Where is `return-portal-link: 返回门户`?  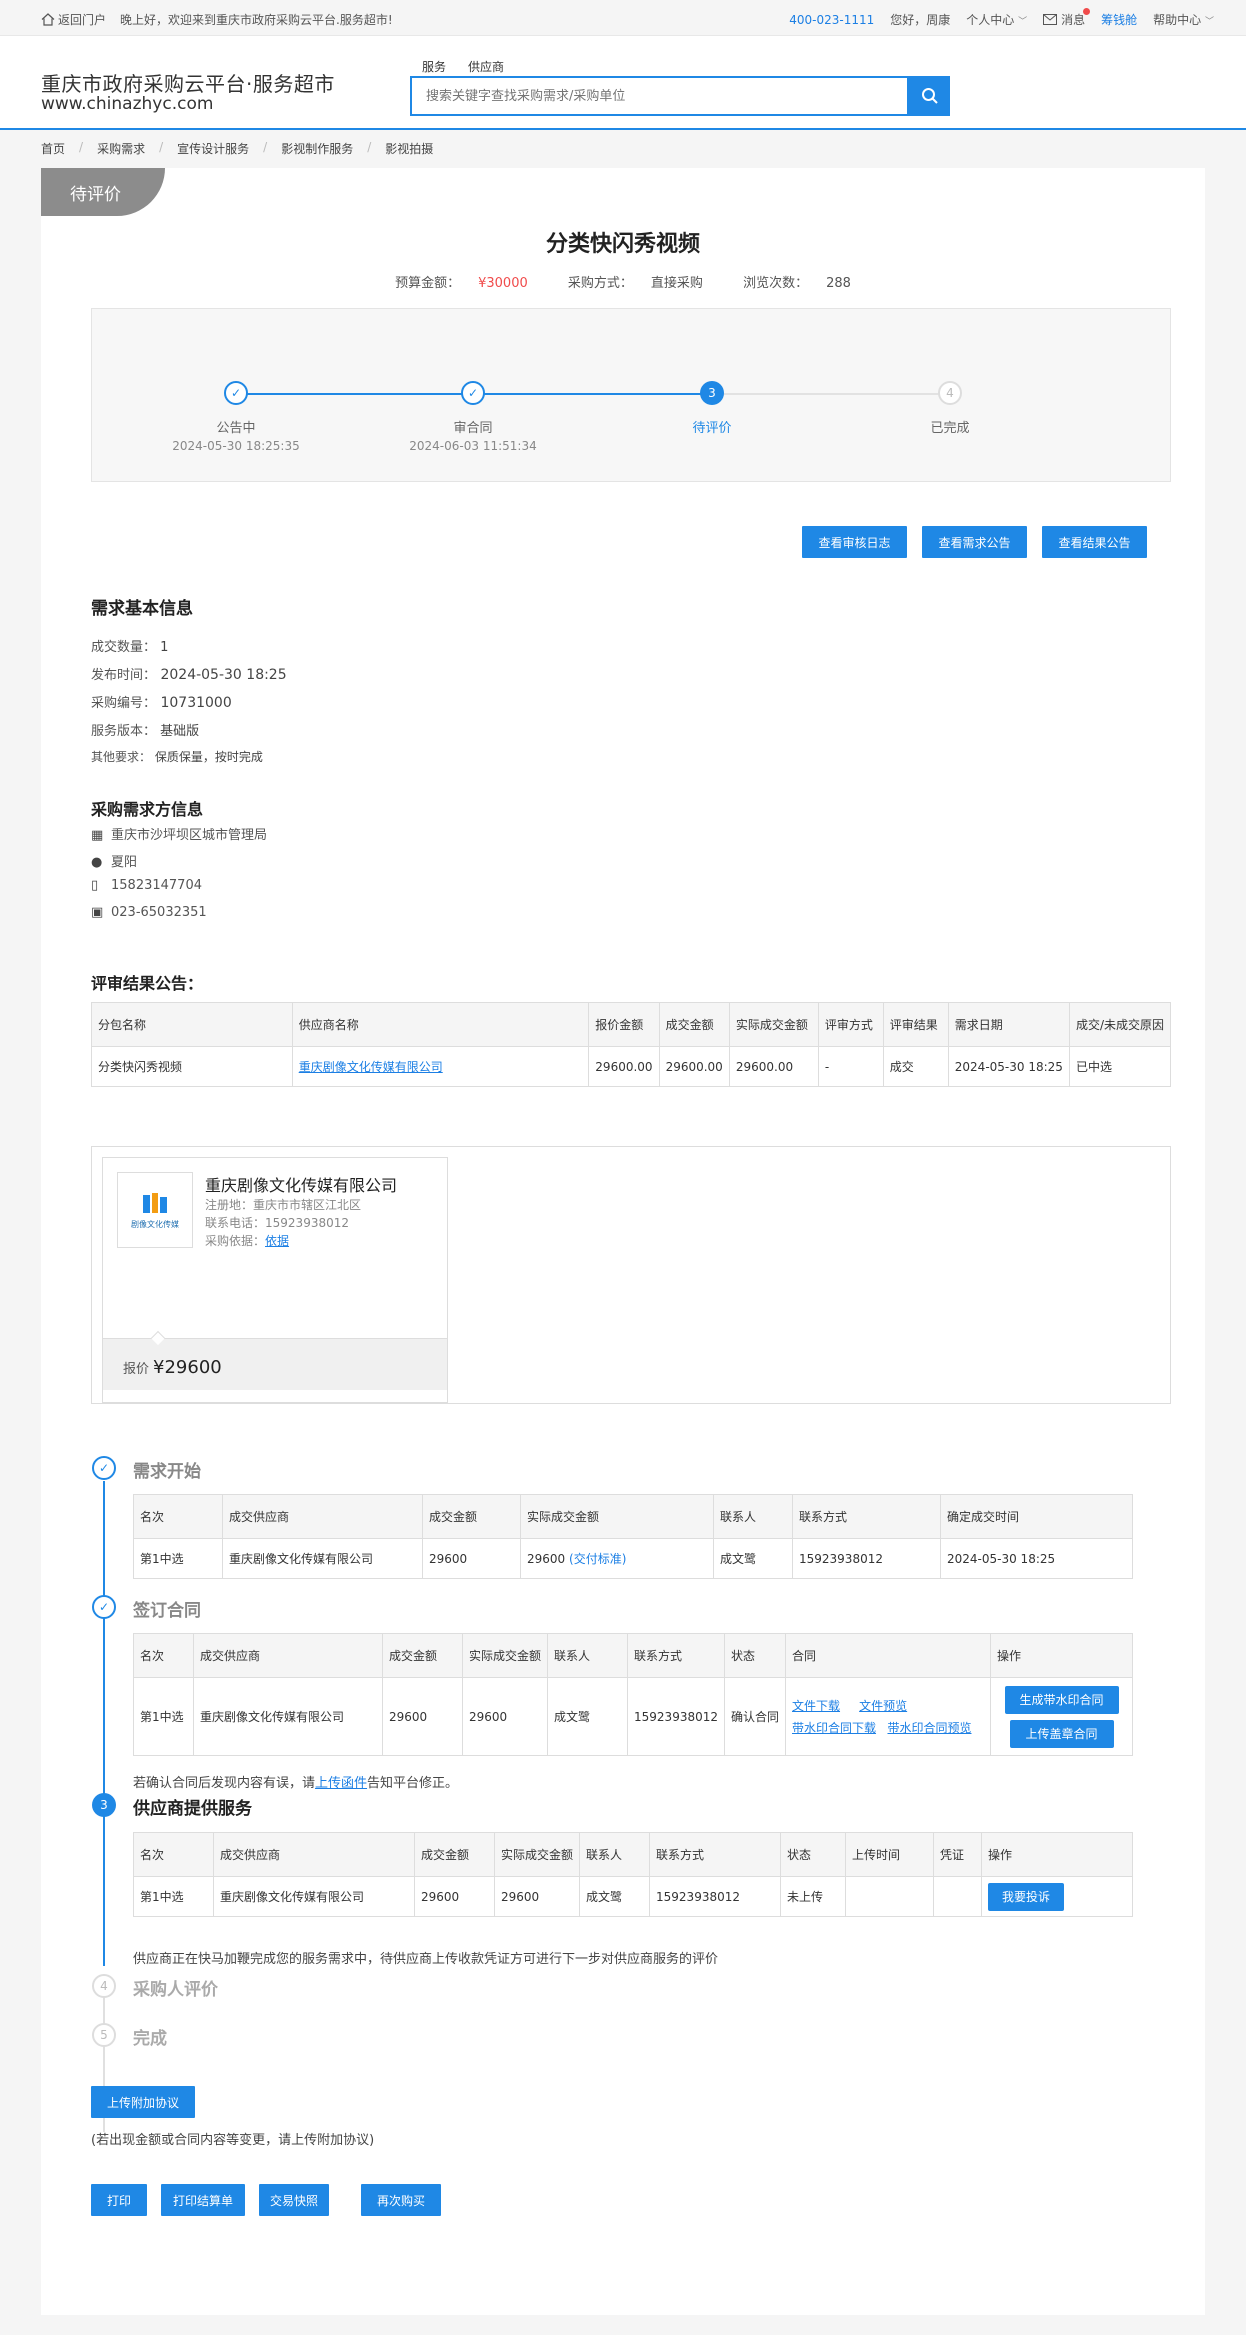
return-portal-link: 返回门户 is located at coordinates (73, 19).